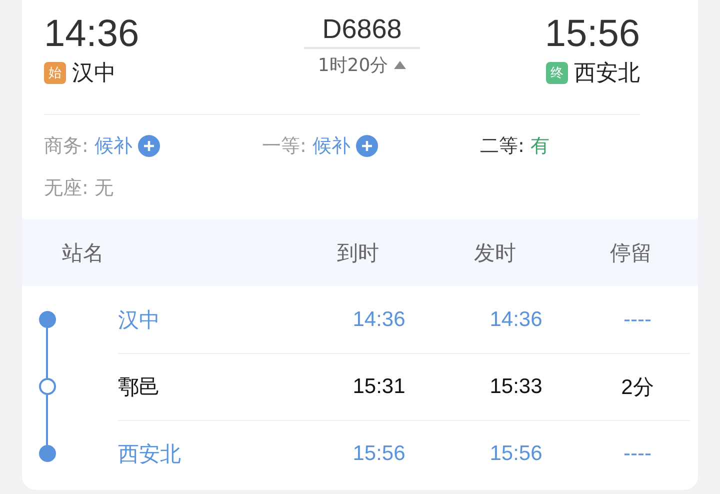  What do you see at coordinates (66, 188) in the screenshot?
I see `seat-class: 无座:` at bounding box center [66, 188].